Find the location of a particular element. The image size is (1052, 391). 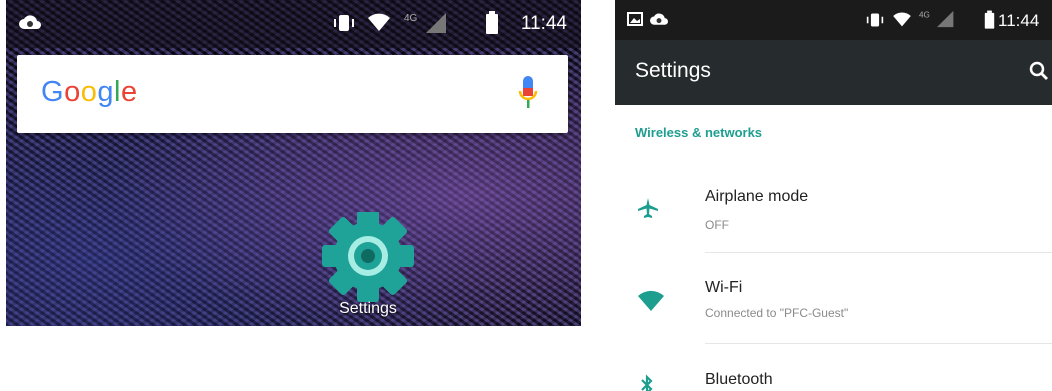

mic-icon is located at coordinates (528, 95).